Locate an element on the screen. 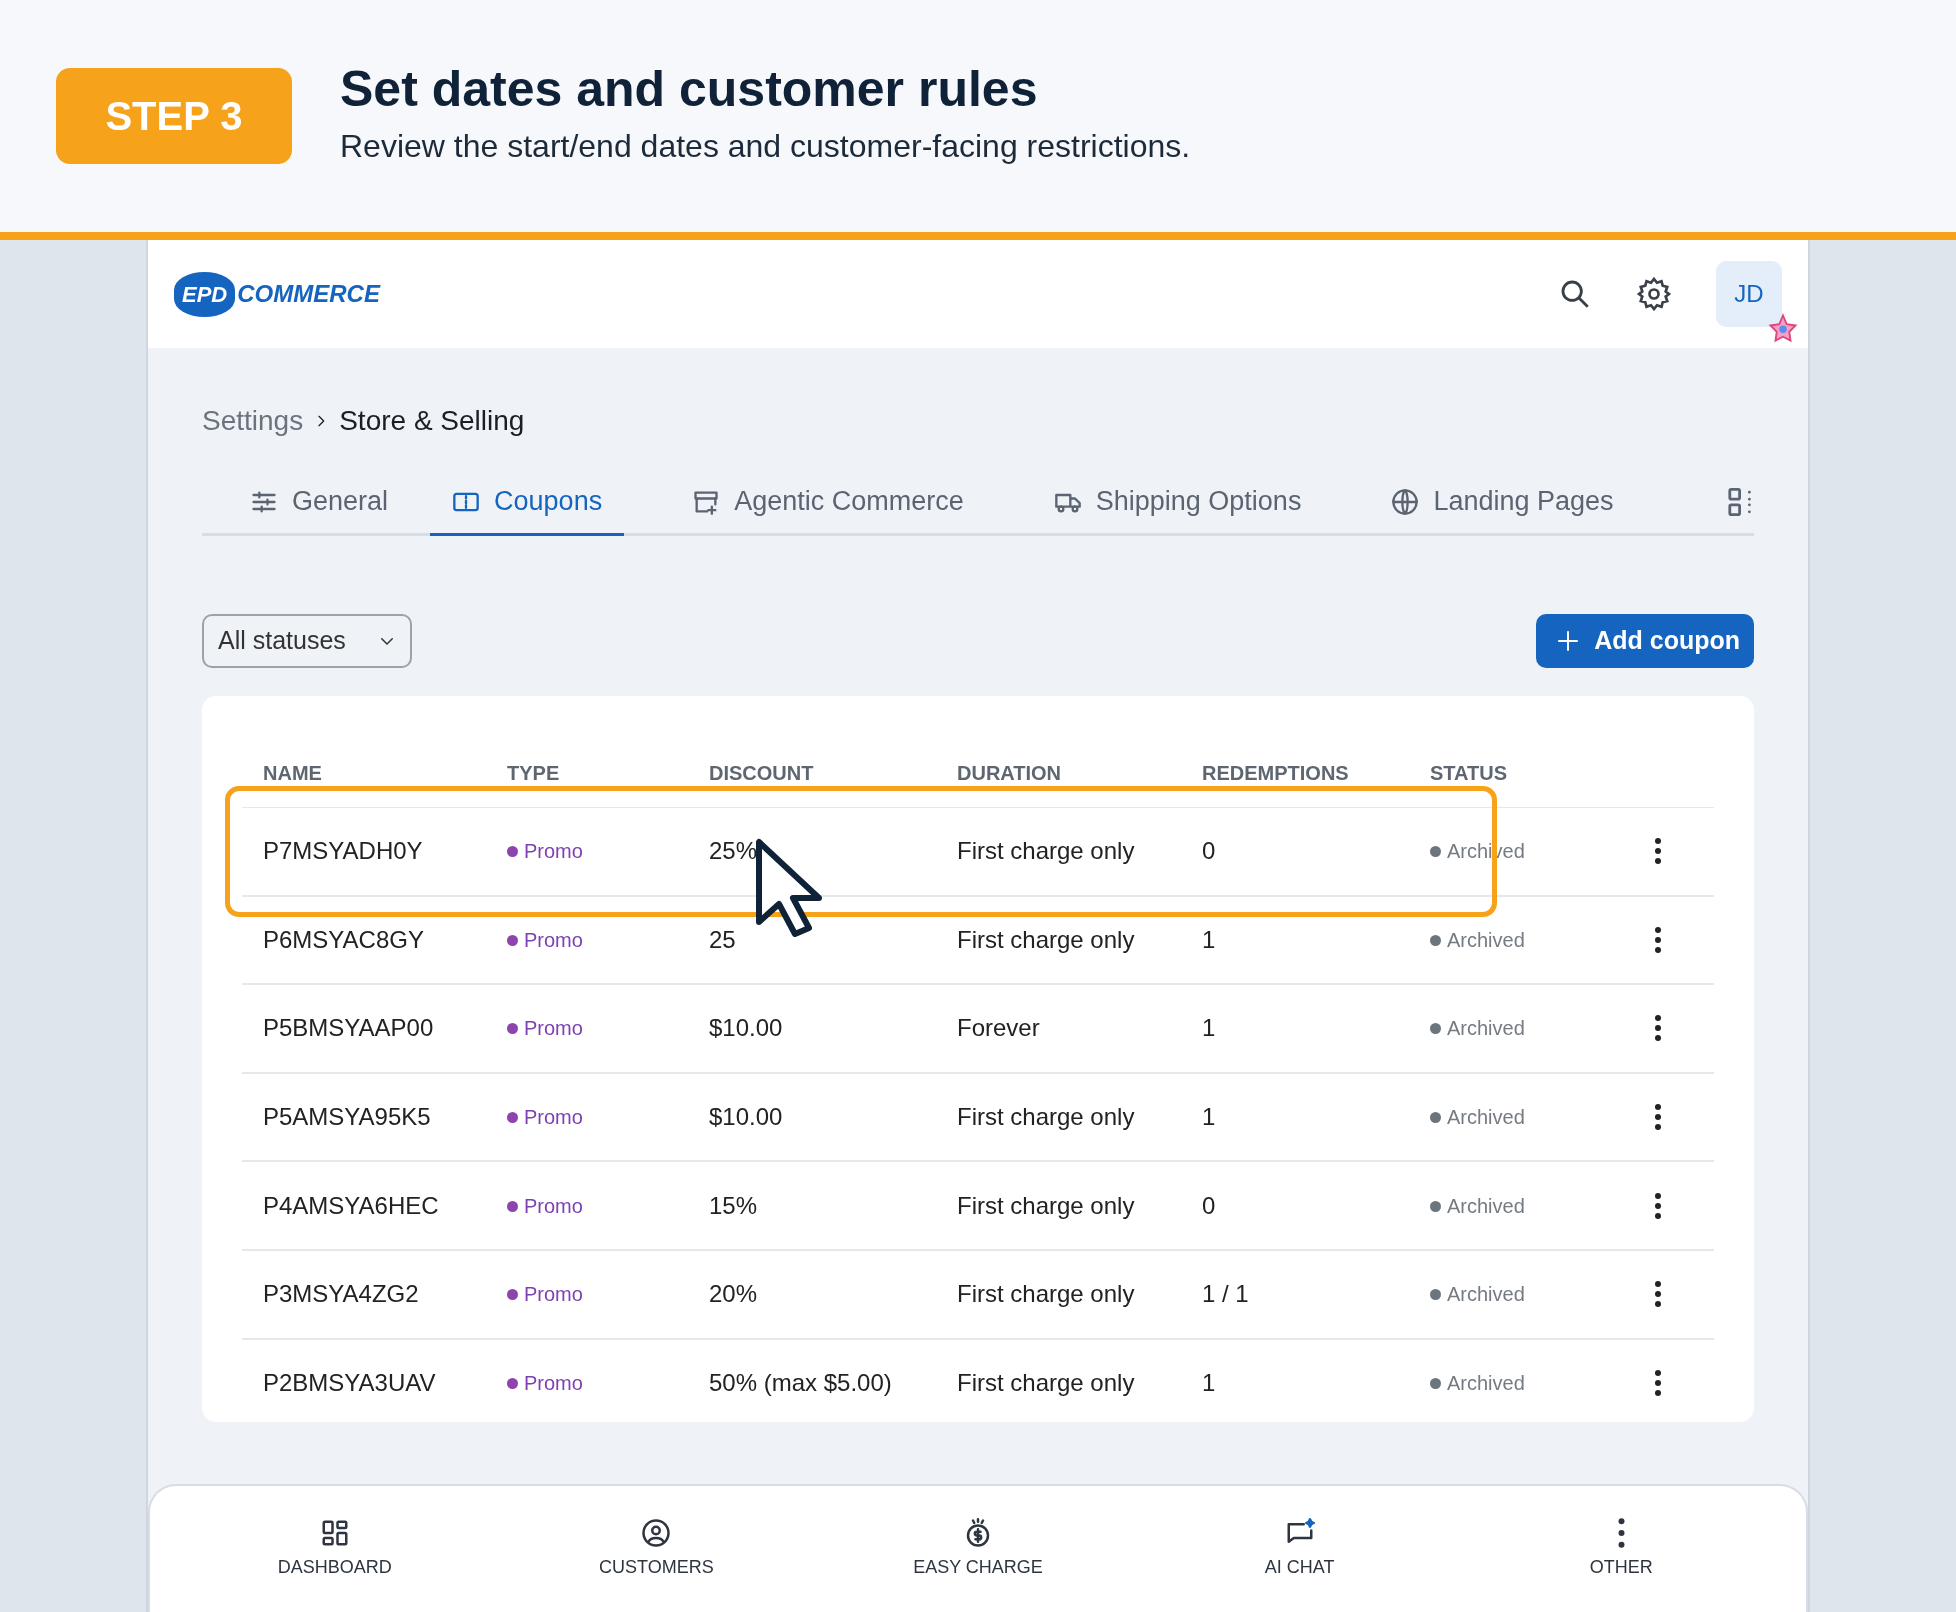  coupon-name: P6MSYAC8GY is located at coordinates (344, 939).